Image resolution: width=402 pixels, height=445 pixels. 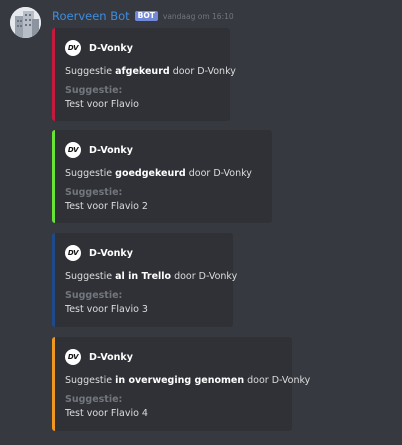 What do you see at coordinates (106, 206) in the screenshot?
I see `field-value: Test voor Flavio 2` at bounding box center [106, 206].